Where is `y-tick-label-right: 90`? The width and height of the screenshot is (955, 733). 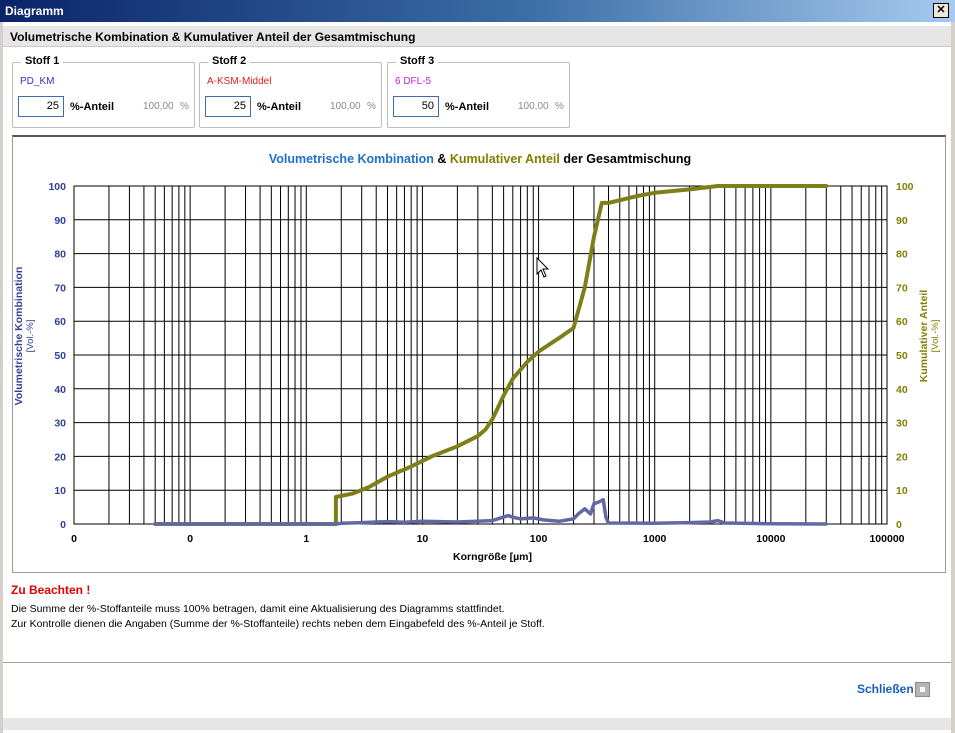 y-tick-label-right: 90 is located at coordinates (902, 221).